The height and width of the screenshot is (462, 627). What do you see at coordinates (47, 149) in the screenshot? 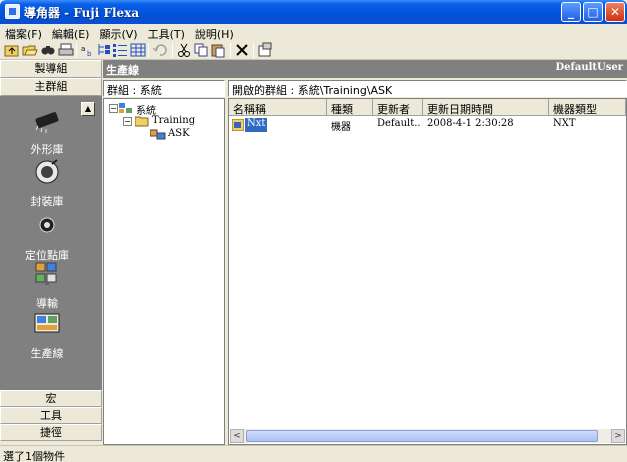
I see `panel-item-label: 外形庫` at bounding box center [47, 149].